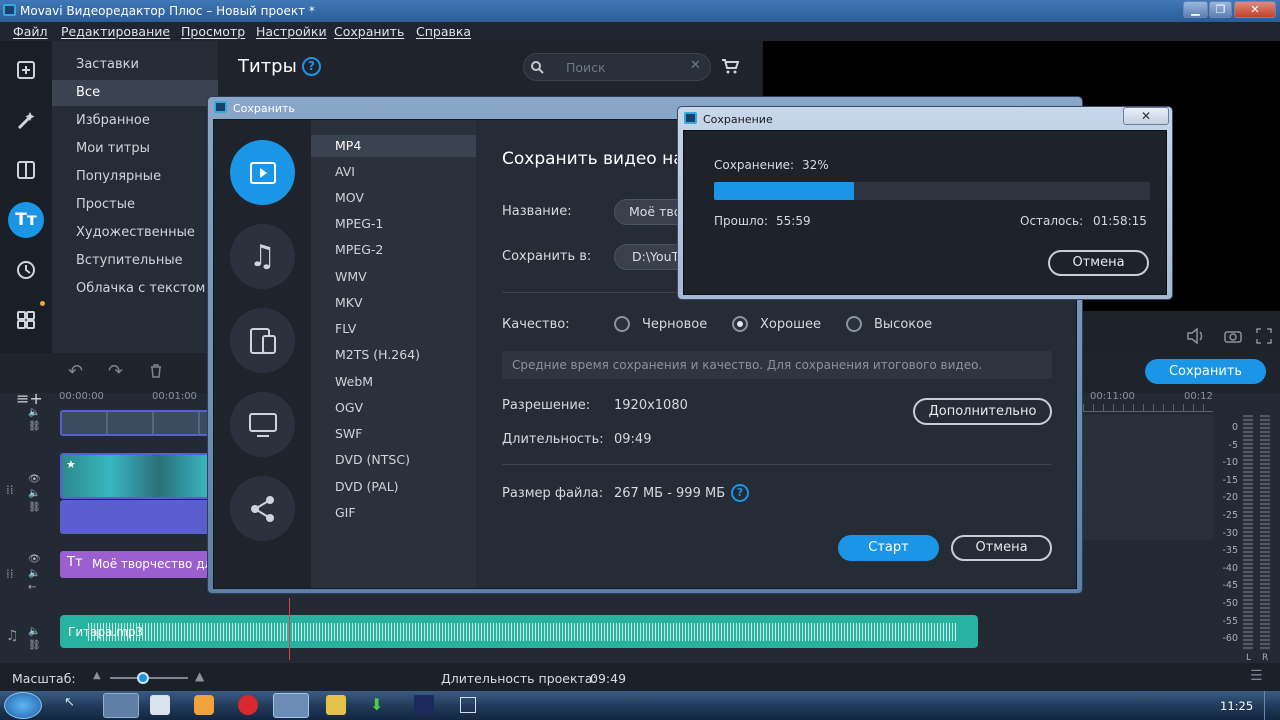 Image resolution: width=1280 pixels, height=720 pixels. Describe the element at coordinates (695, 65) in the screenshot. I see `clear-search-icon: ✕` at that location.